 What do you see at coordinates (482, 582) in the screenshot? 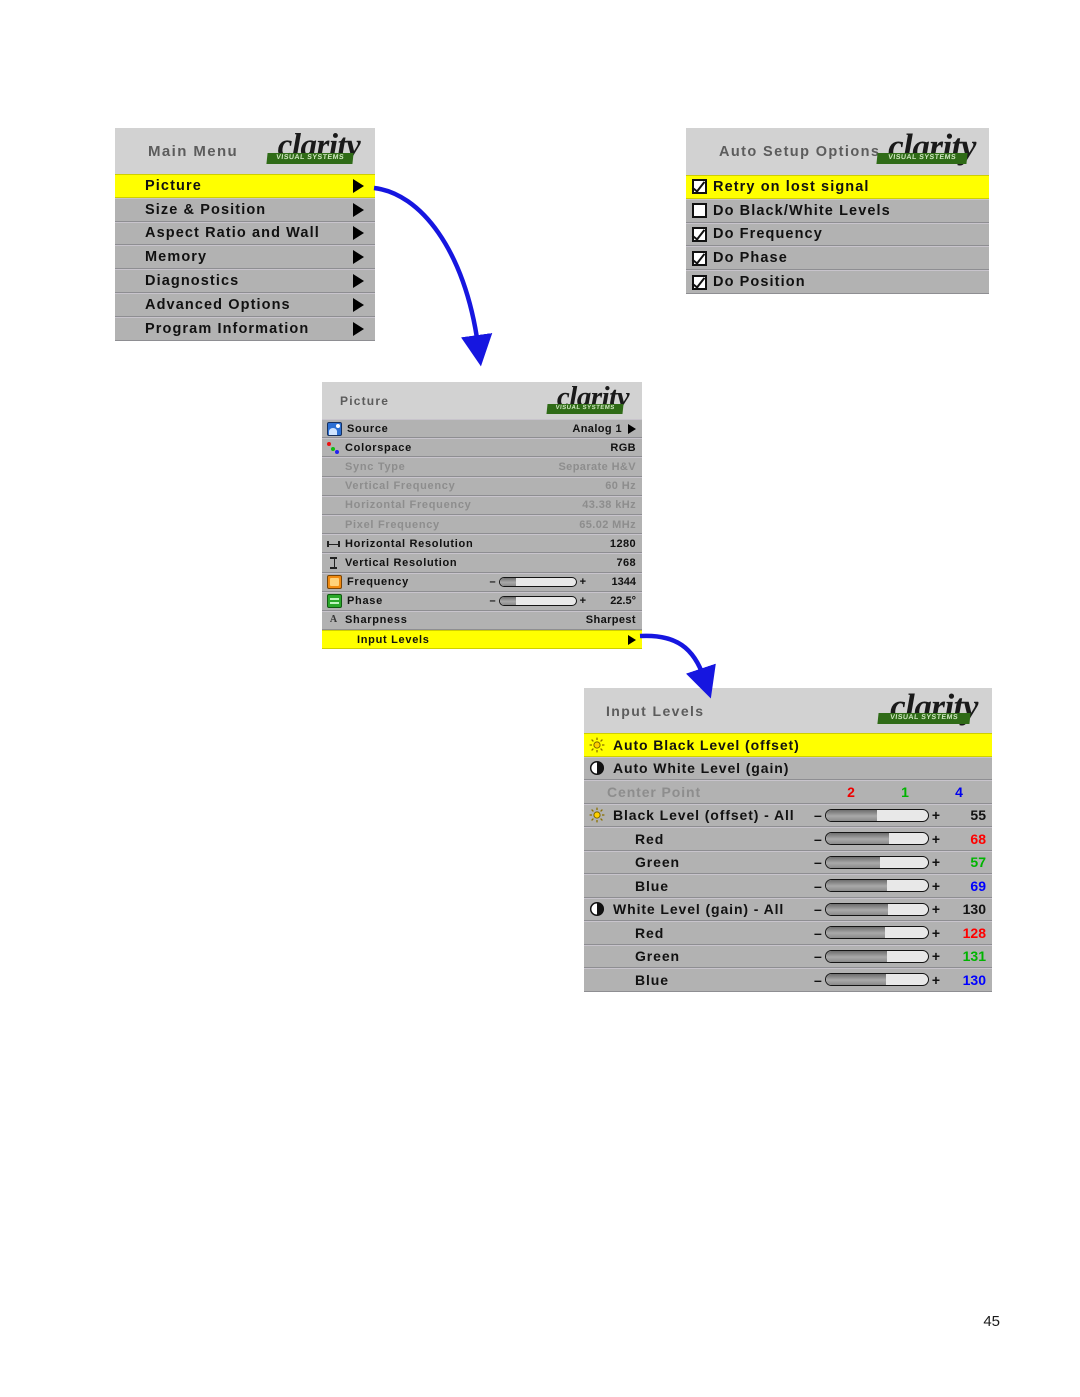
I see `picture-row-frequency: Frequency – +1344` at bounding box center [482, 582].